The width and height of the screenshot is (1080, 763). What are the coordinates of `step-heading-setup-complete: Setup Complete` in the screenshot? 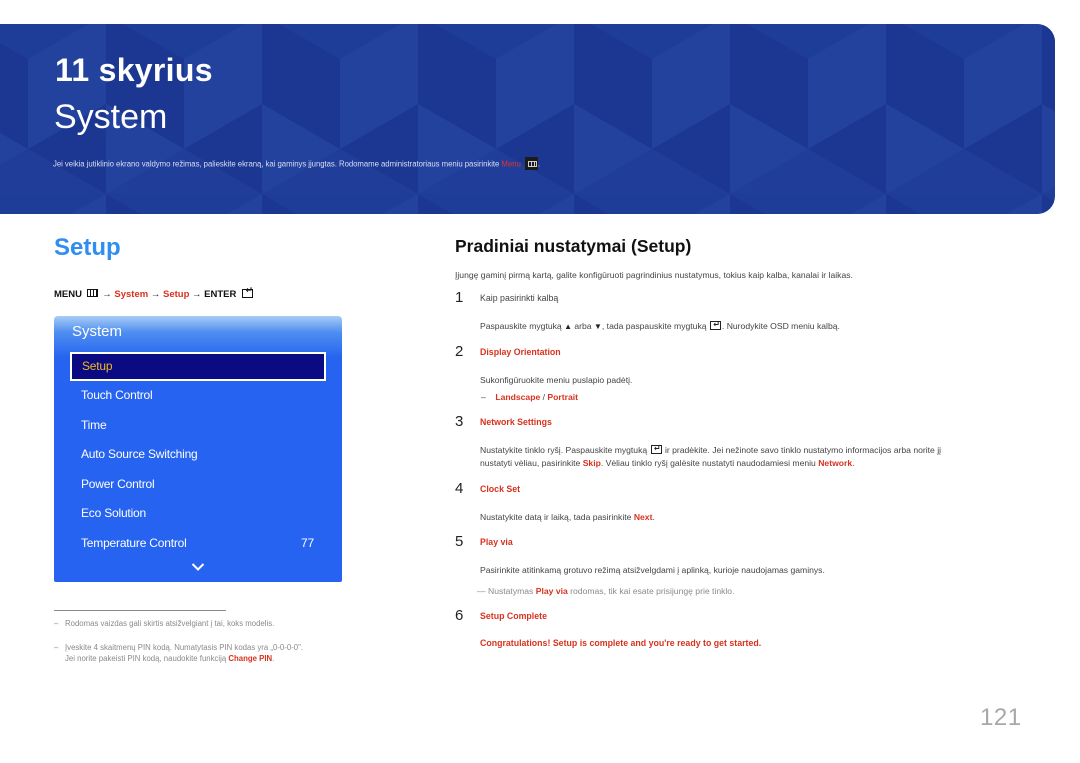 It's located at (513, 616).